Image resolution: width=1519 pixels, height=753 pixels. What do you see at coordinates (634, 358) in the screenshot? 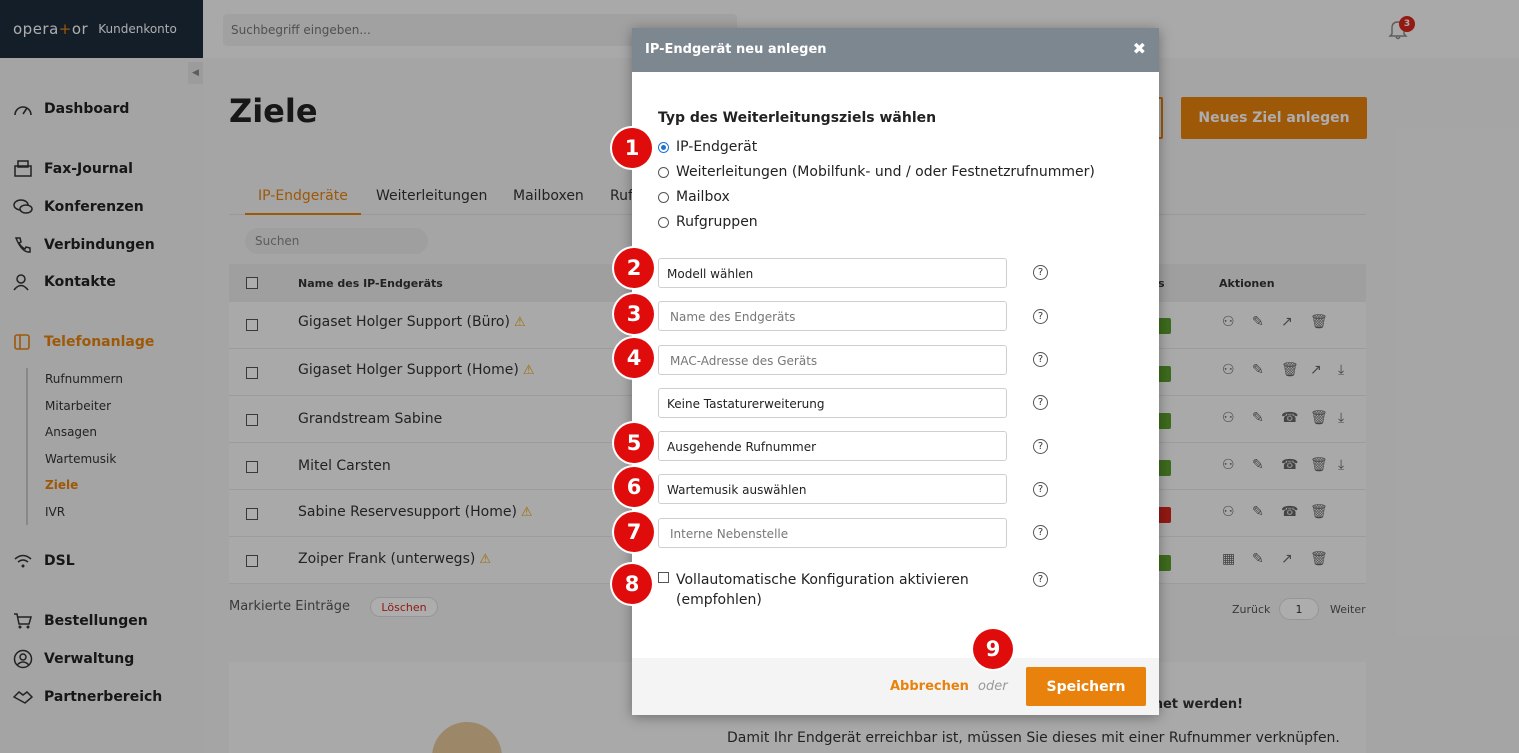
I see `marker-4: 4` at bounding box center [634, 358].